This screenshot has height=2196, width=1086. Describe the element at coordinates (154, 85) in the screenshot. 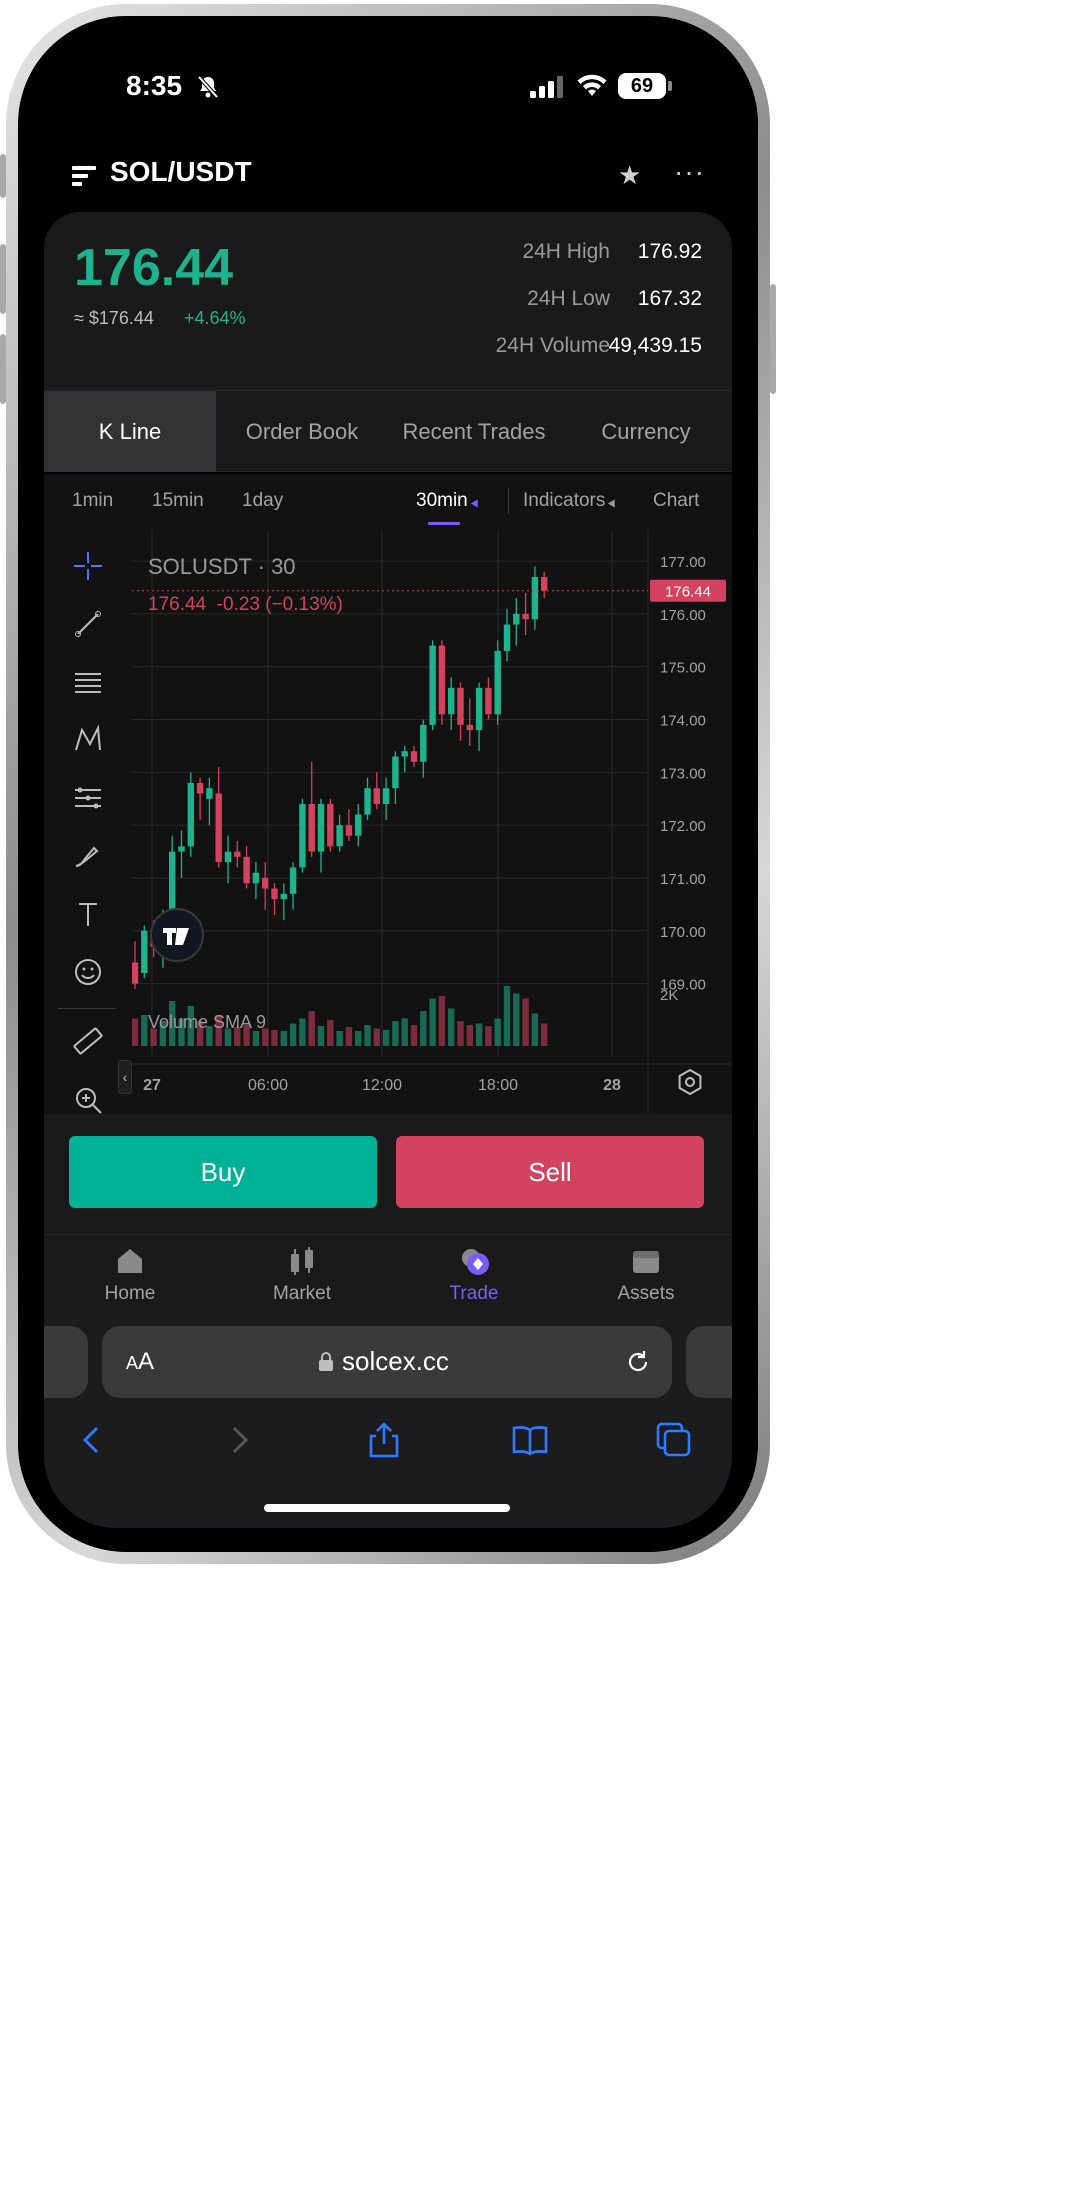

I see `status-time: 8:35` at that location.